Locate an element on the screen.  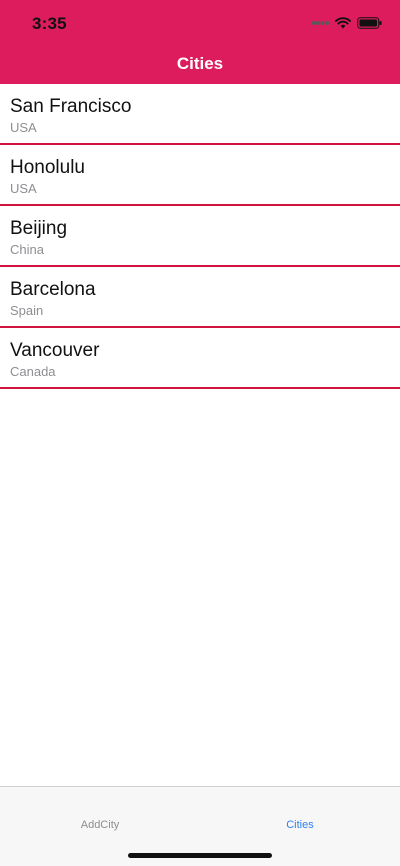
city-name: San Francisco is located at coordinates (71, 106).